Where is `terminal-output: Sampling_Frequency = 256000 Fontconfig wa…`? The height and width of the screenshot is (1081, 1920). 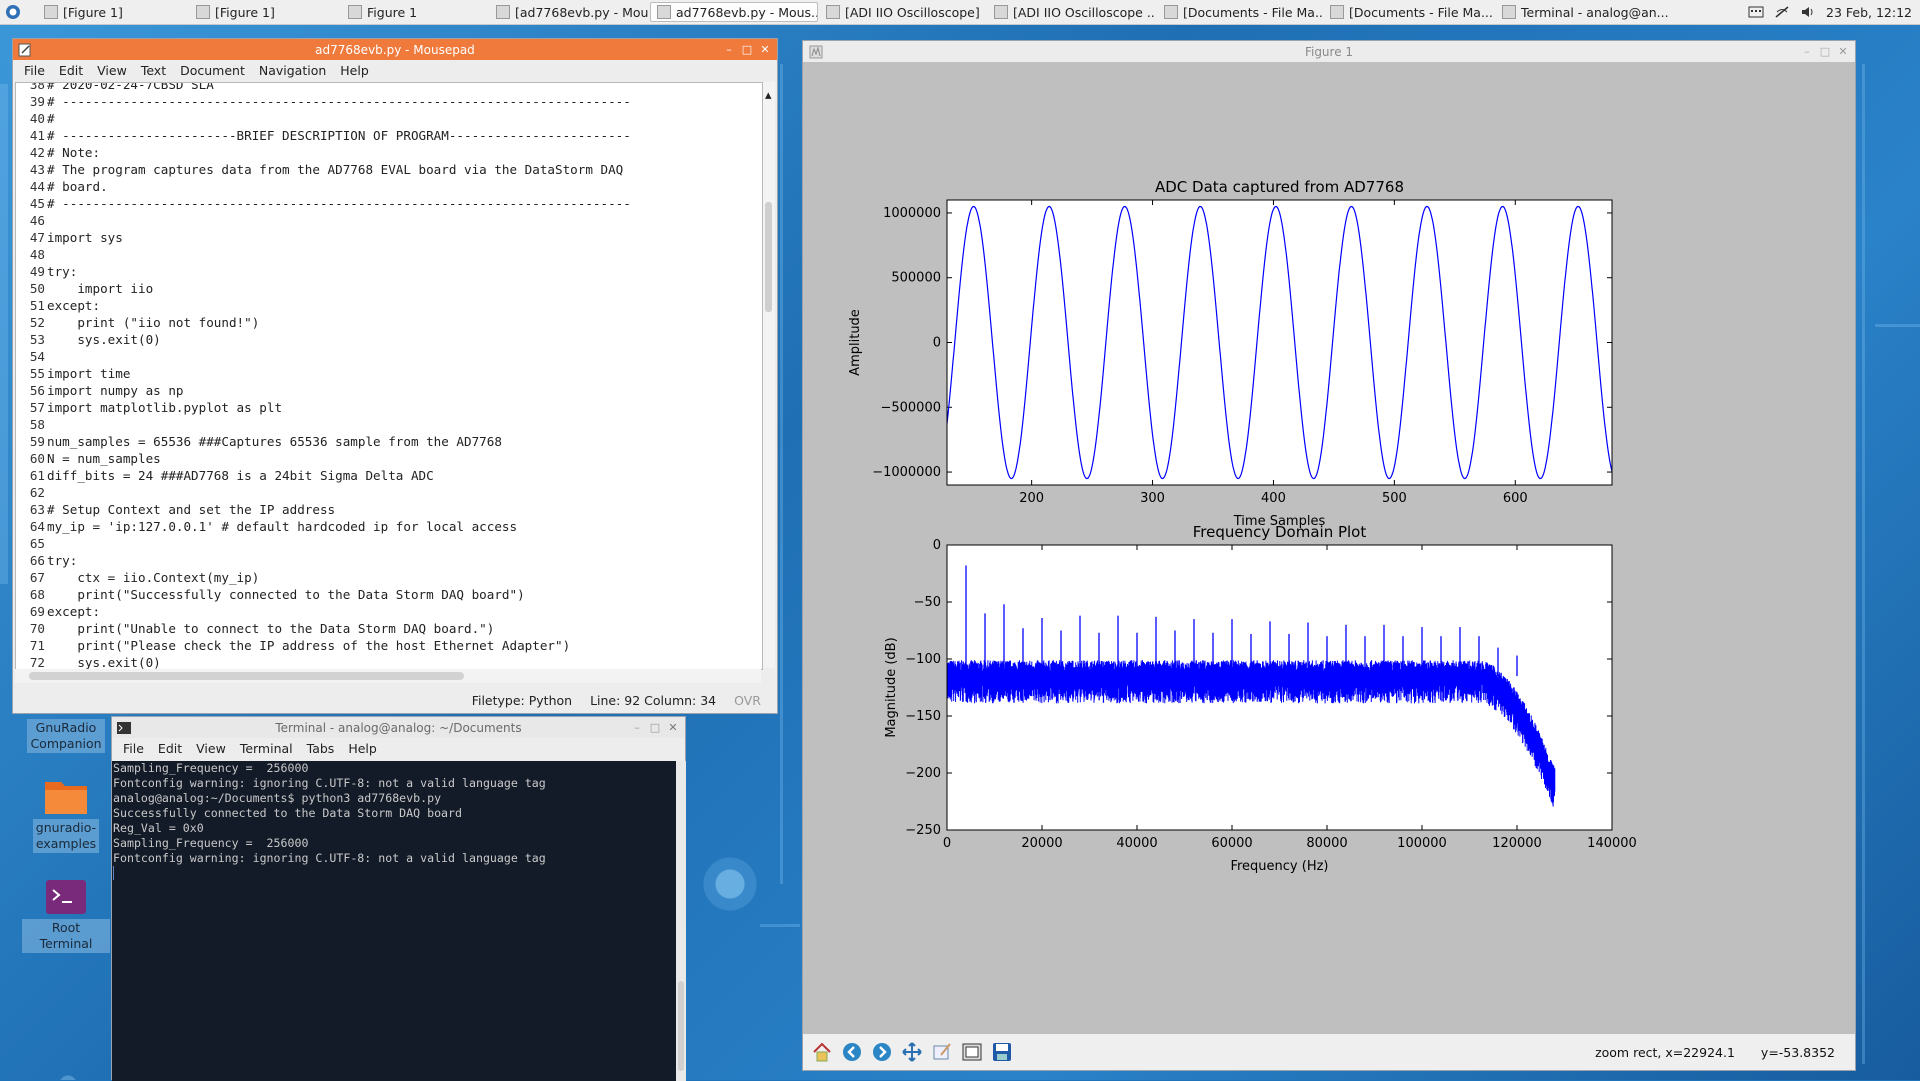
terminal-output: Sampling_Frequency = 256000 Fontconfig wa… is located at coordinates (395, 921).